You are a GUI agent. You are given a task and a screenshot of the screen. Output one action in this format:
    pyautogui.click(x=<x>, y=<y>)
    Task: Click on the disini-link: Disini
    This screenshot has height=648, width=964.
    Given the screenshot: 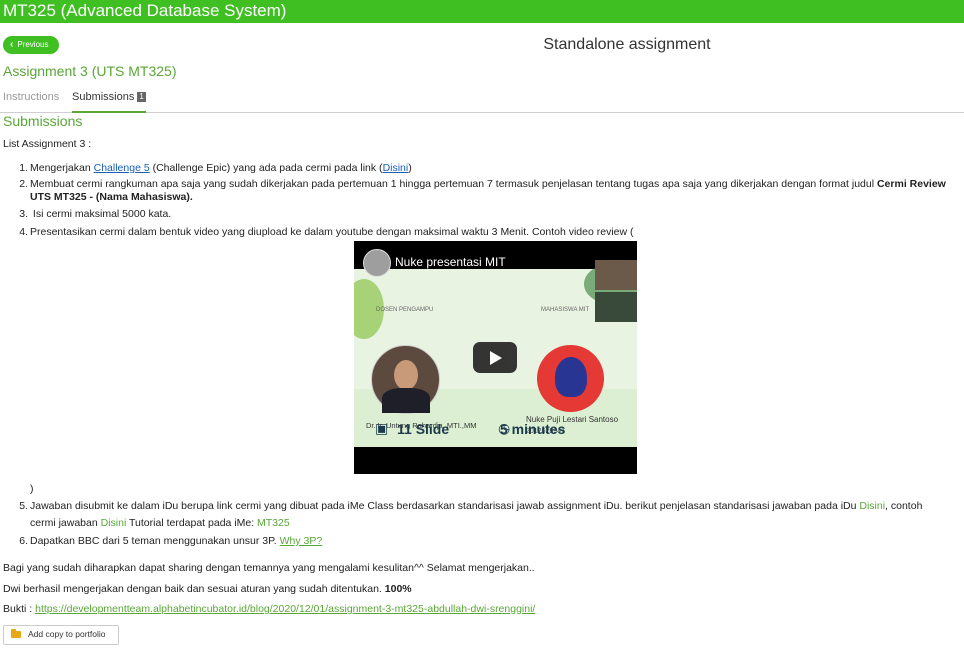 What is the action you would take?
    pyautogui.click(x=396, y=168)
    